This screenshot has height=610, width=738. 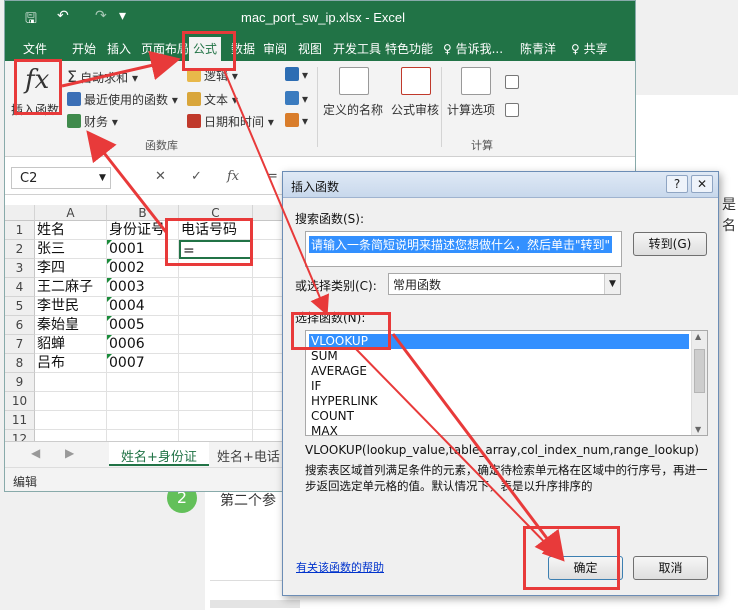 I want to click on cell-B11, so click(x=143, y=420).